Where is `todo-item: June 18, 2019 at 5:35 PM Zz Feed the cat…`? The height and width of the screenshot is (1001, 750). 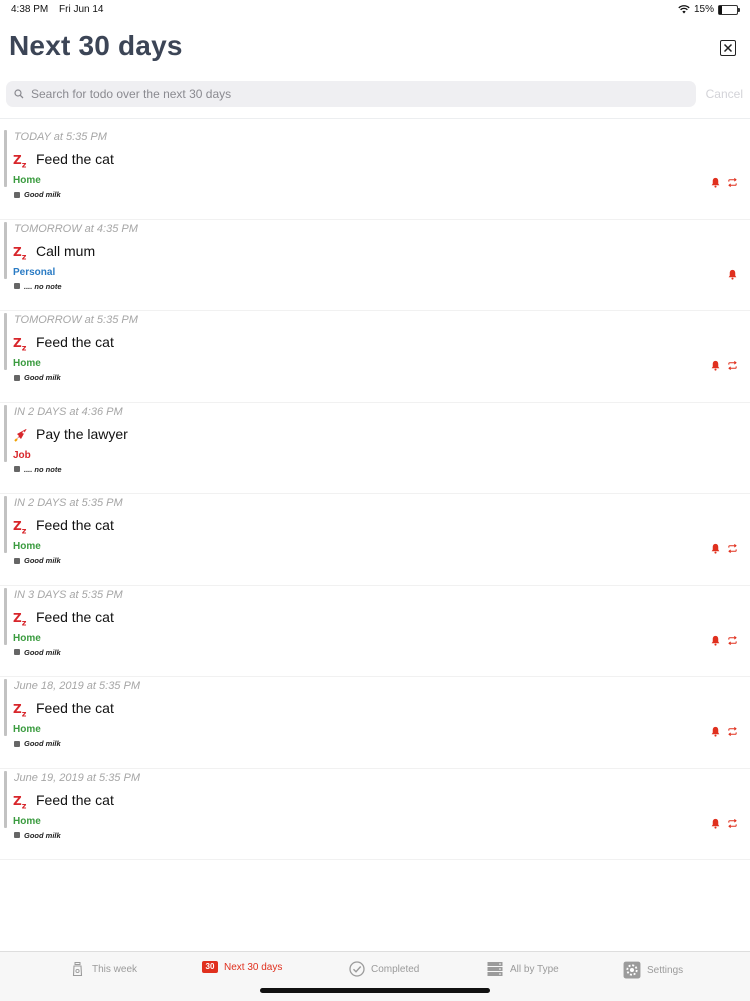
todo-item: June 18, 2019 at 5:35 PM Zz Feed the cat… is located at coordinates (375, 723).